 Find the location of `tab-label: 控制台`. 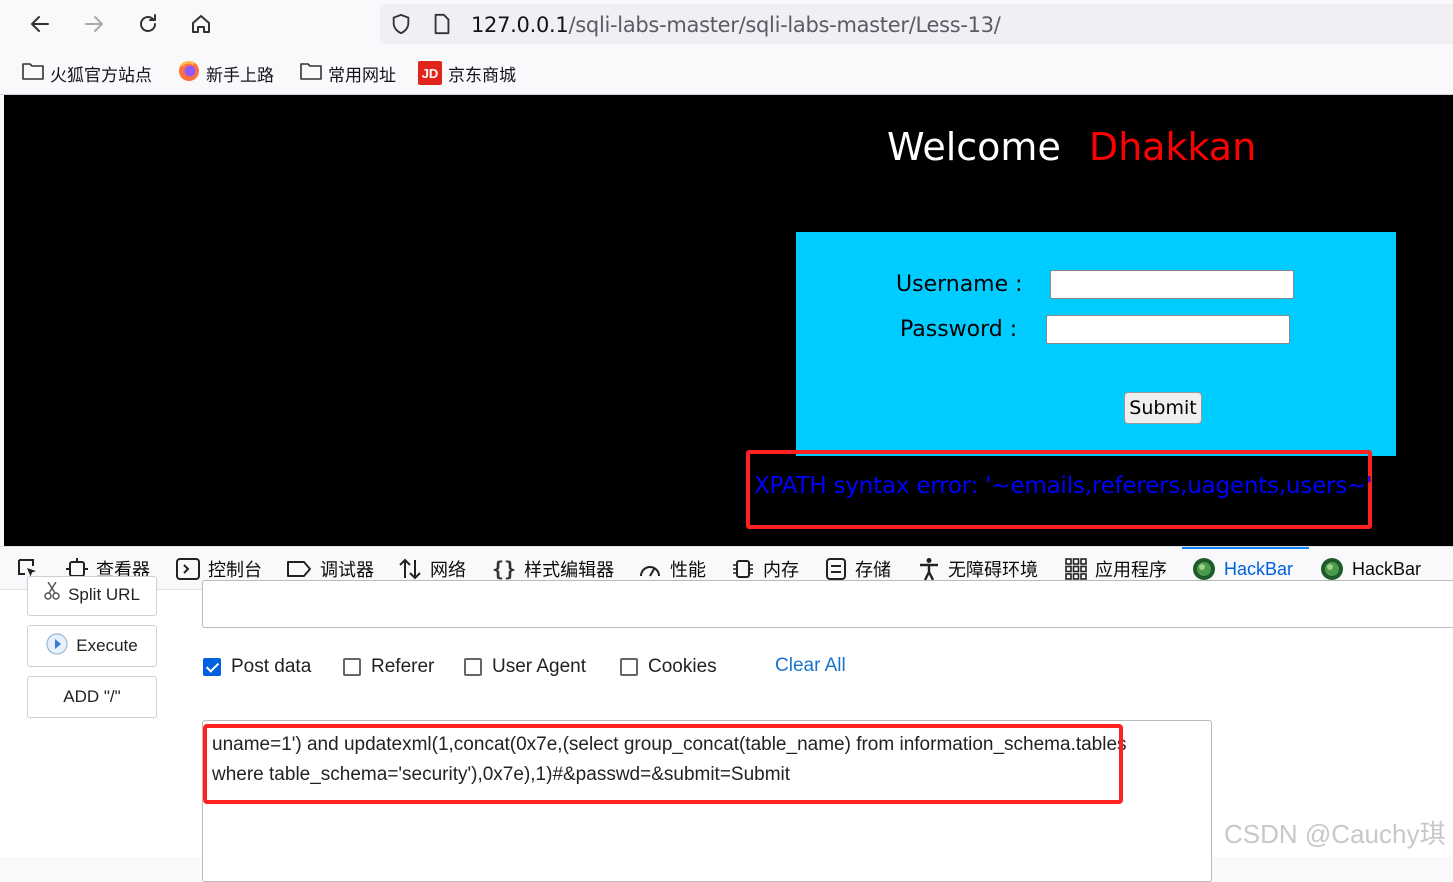

tab-label: 控制台 is located at coordinates (235, 570).